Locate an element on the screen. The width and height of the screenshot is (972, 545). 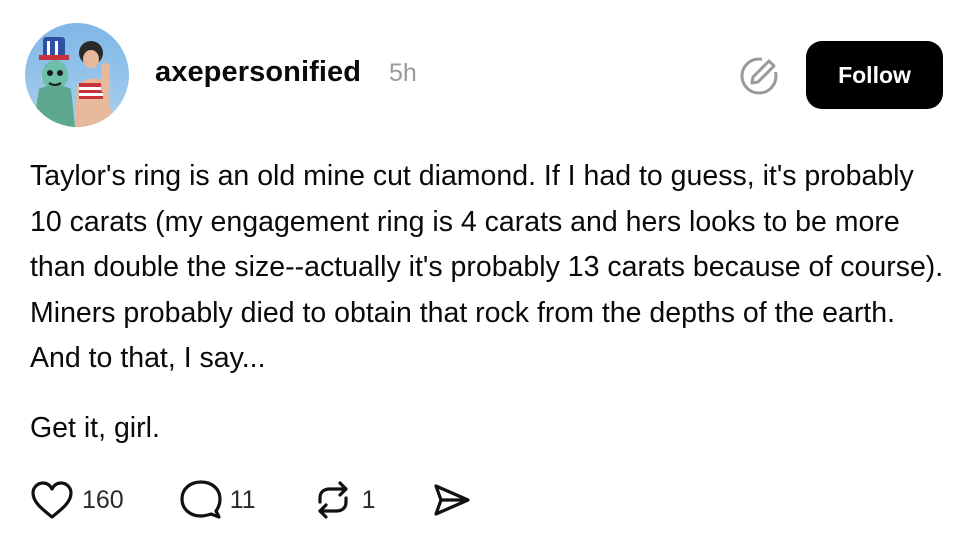
repost-button: 1 is located at coordinates (344, 500).